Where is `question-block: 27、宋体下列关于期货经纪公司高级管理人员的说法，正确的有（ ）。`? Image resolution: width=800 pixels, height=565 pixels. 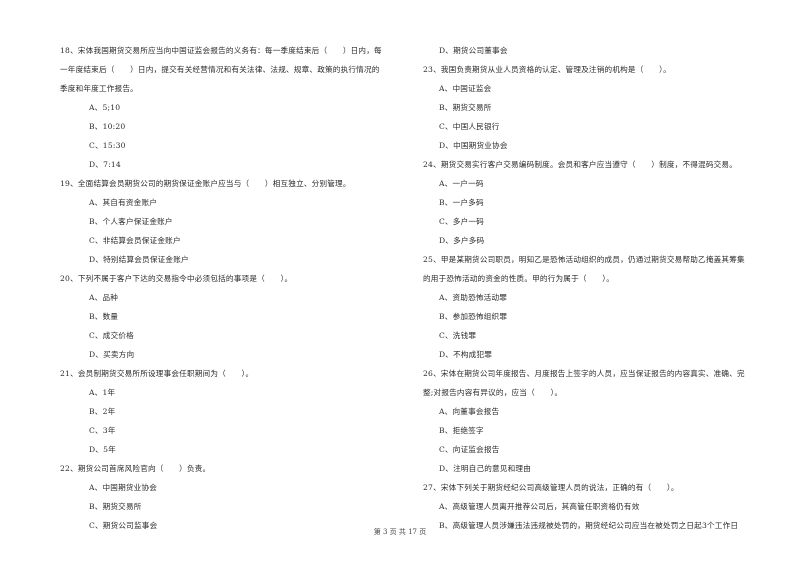 question-block: 27、宋体下列关于期货经纪公司高级管理人员的说法，正确的有（ ）。 is located at coordinates (603, 487).